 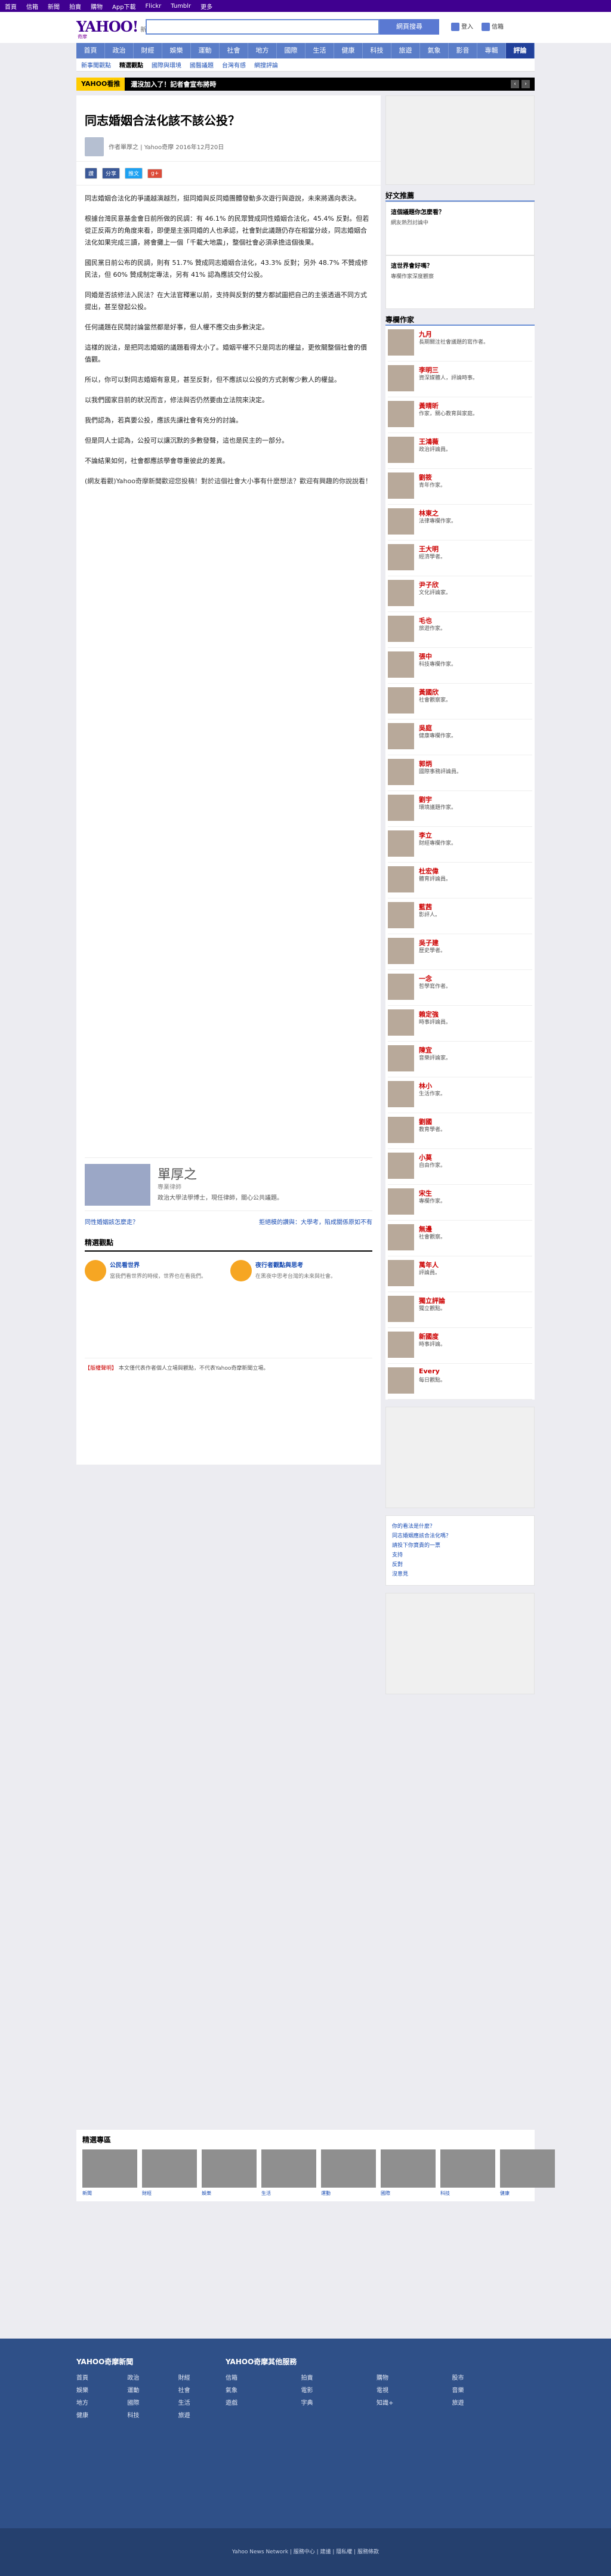 I want to click on columnist-name: 尹子欣, so click(x=429, y=584).